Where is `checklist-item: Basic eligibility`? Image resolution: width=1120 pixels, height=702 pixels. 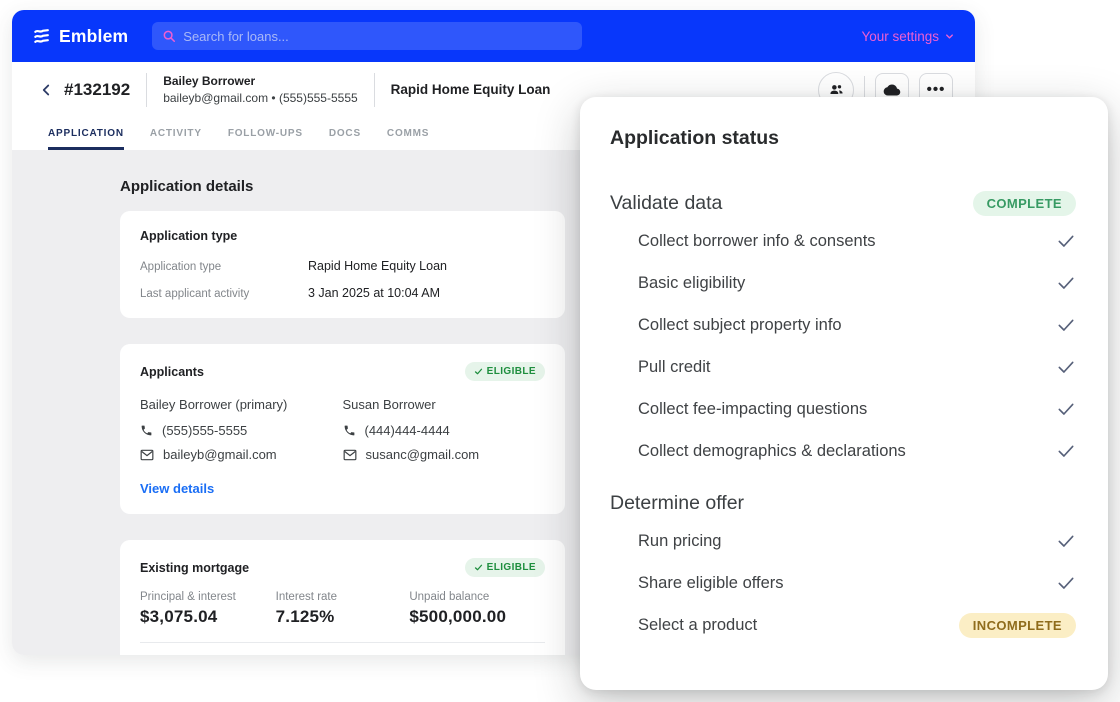
checklist-item: Basic eligibility is located at coordinates (843, 283).